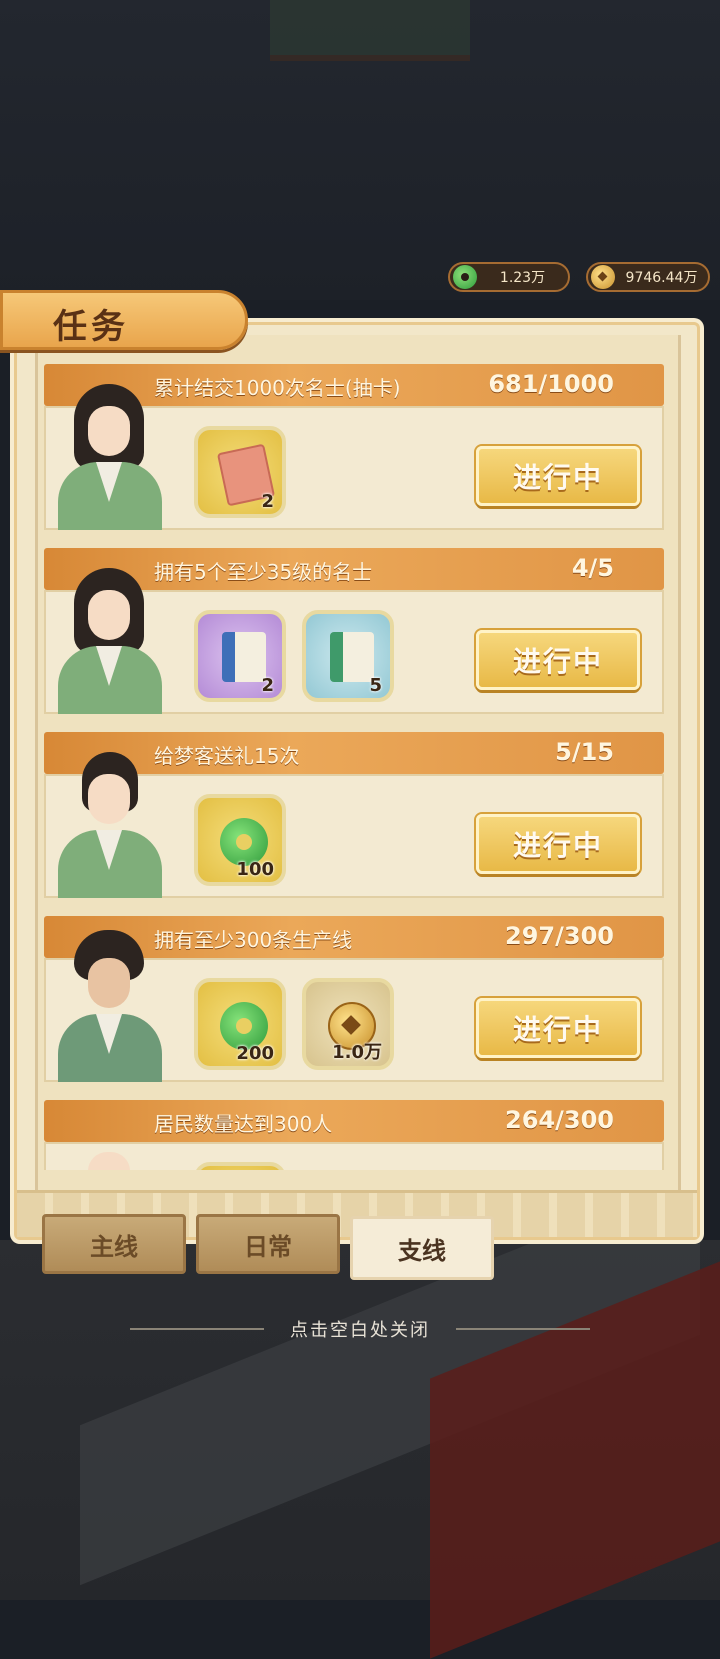  I want to click on task-row: 累计结交1000次名士(抽卡) 681/1000 2 进行中, so click(354, 445).